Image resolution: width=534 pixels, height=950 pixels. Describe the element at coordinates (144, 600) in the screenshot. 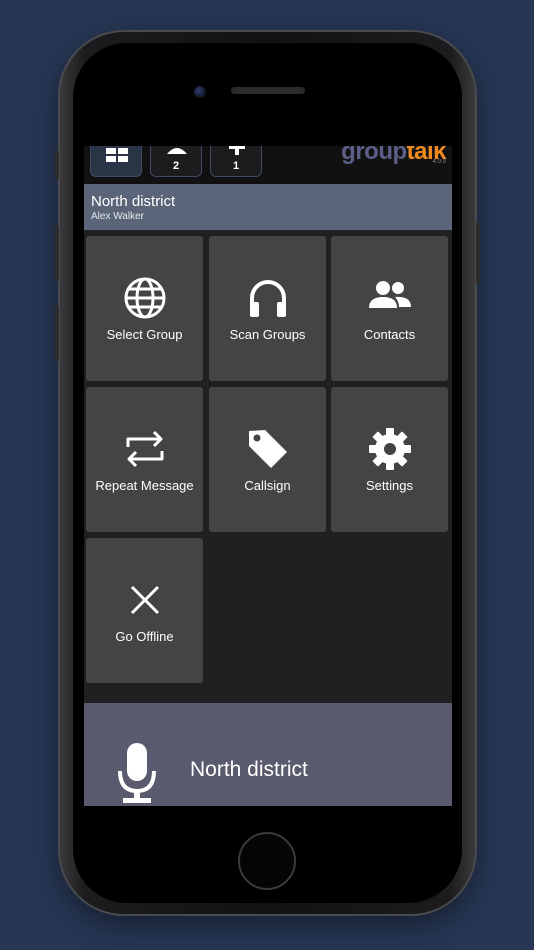

I see `close-icon` at that location.